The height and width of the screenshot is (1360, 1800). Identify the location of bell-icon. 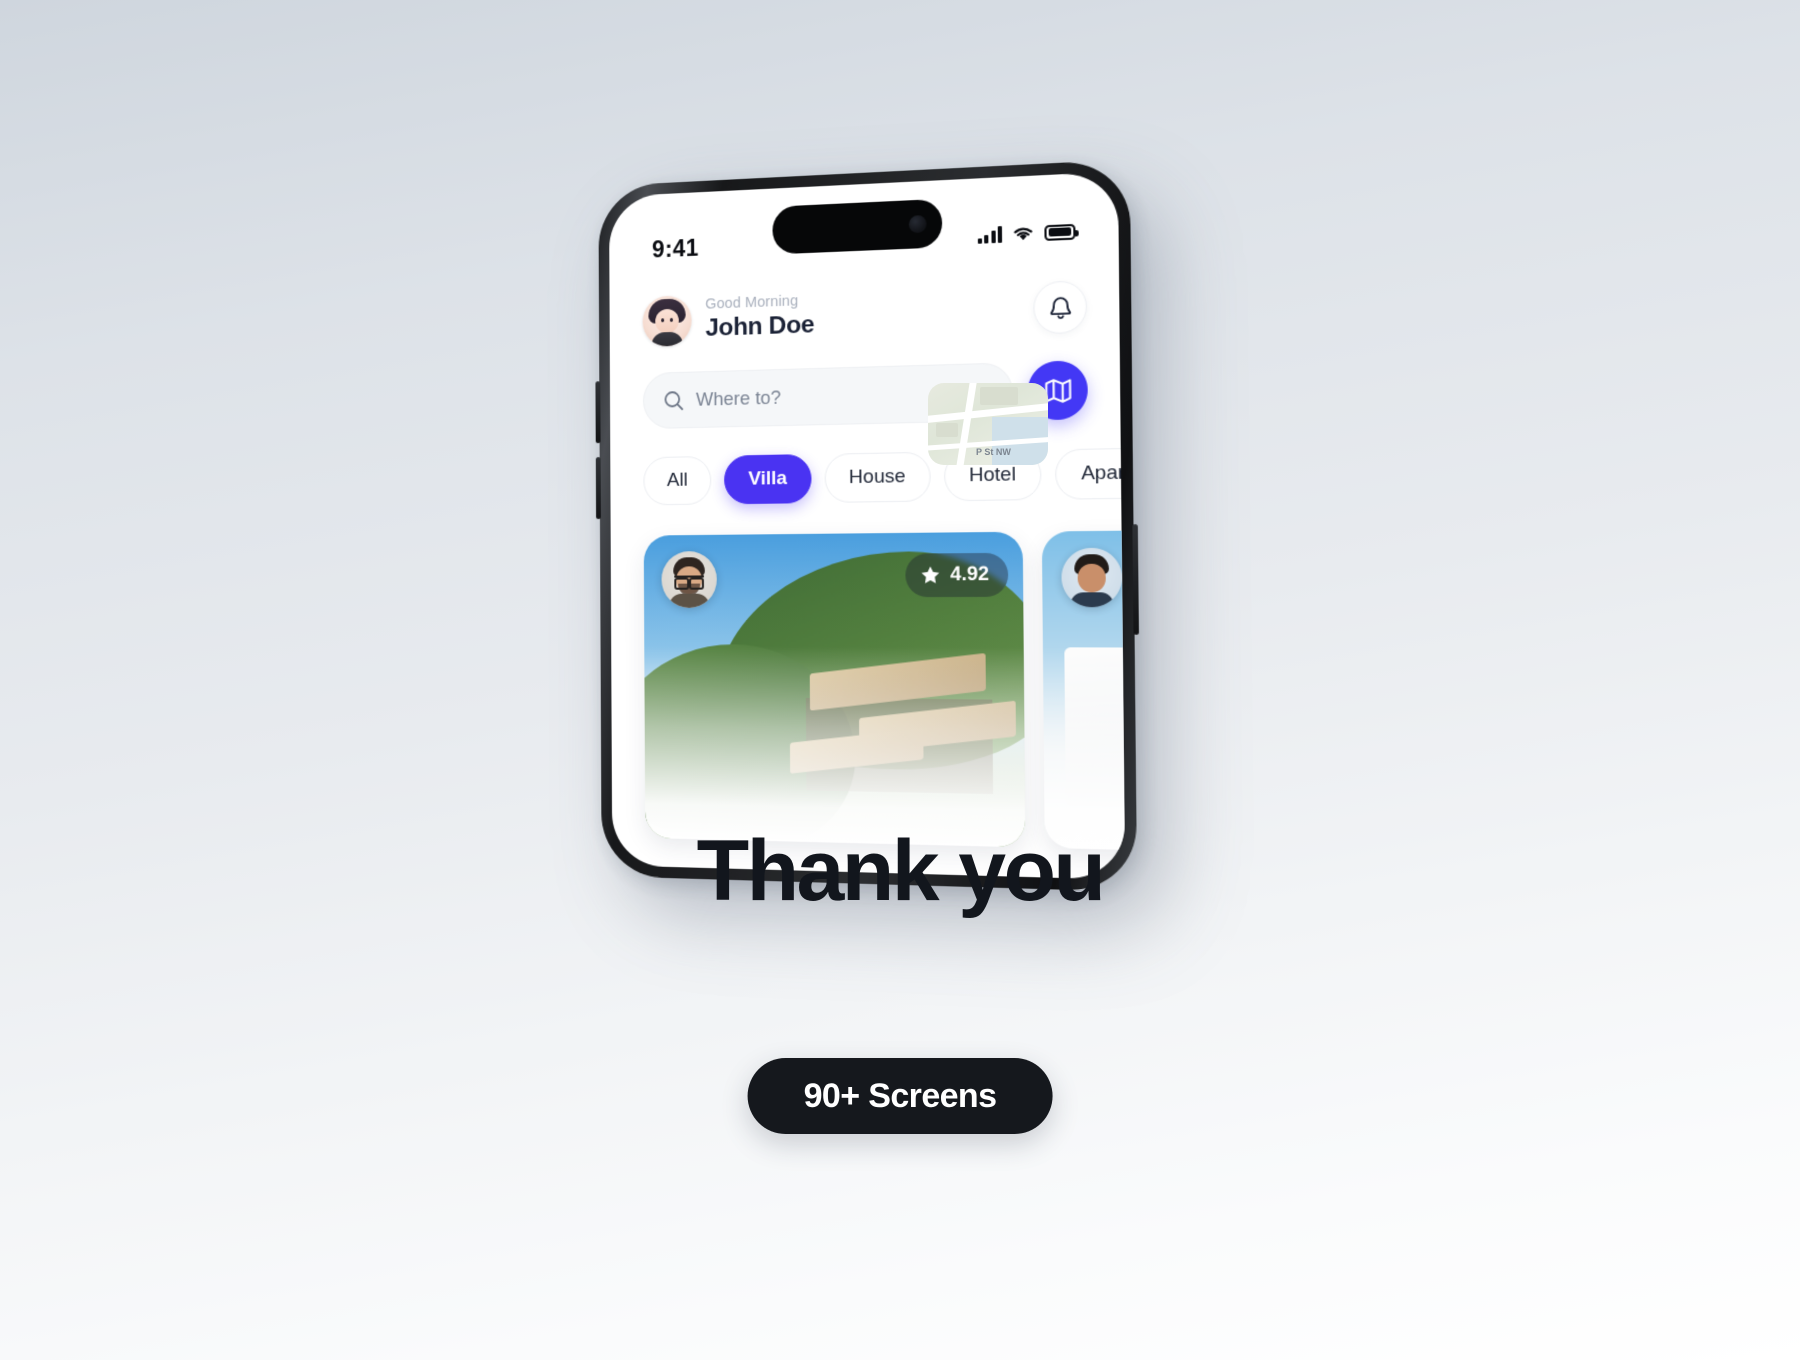
(1060, 307).